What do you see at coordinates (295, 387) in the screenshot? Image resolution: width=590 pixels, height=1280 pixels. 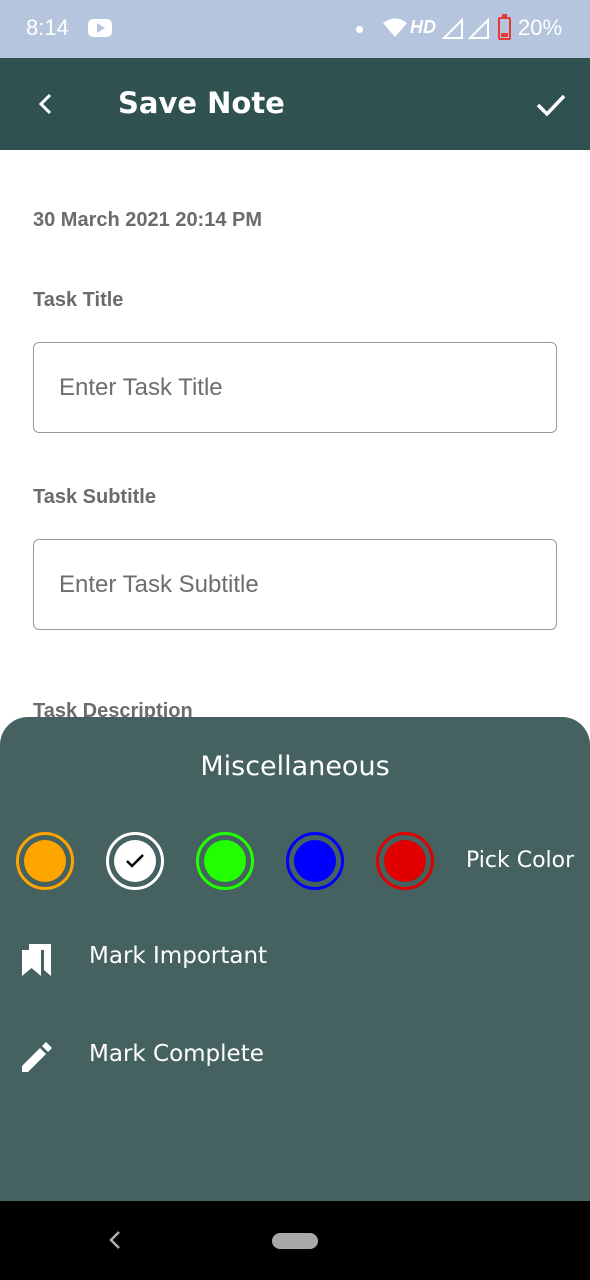 I see `task-title-input` at bounding box center [295, 387].